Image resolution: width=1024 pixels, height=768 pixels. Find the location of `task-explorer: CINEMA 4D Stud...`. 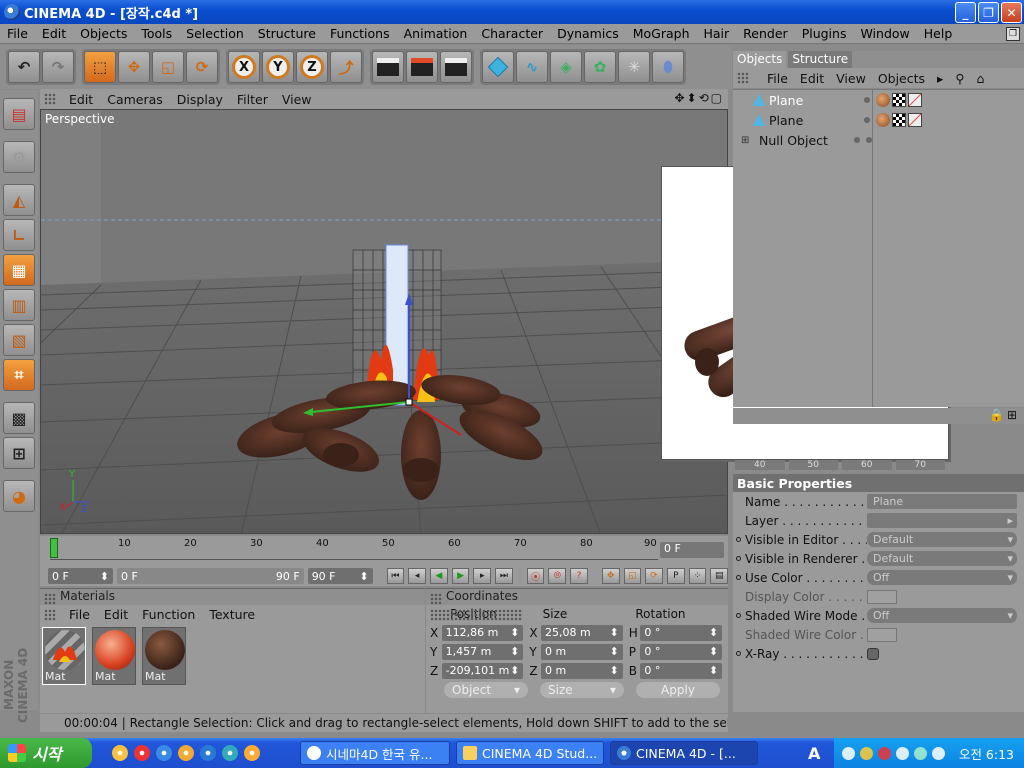

task-explorer: CINEMA 4D Stud... is located at coordinates (530, 753).